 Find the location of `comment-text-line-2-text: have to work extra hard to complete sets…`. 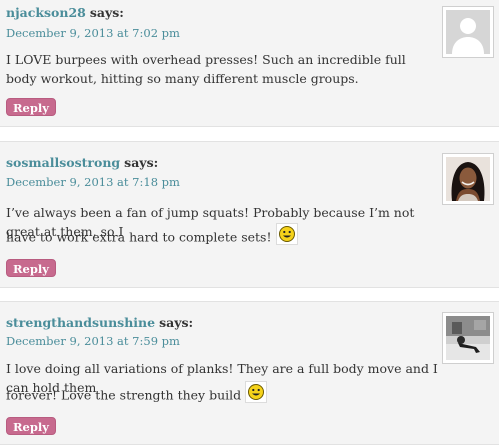

comment-text-line-2-text: have to work extra hard to complete sets… is located at coordinates (139, 237).